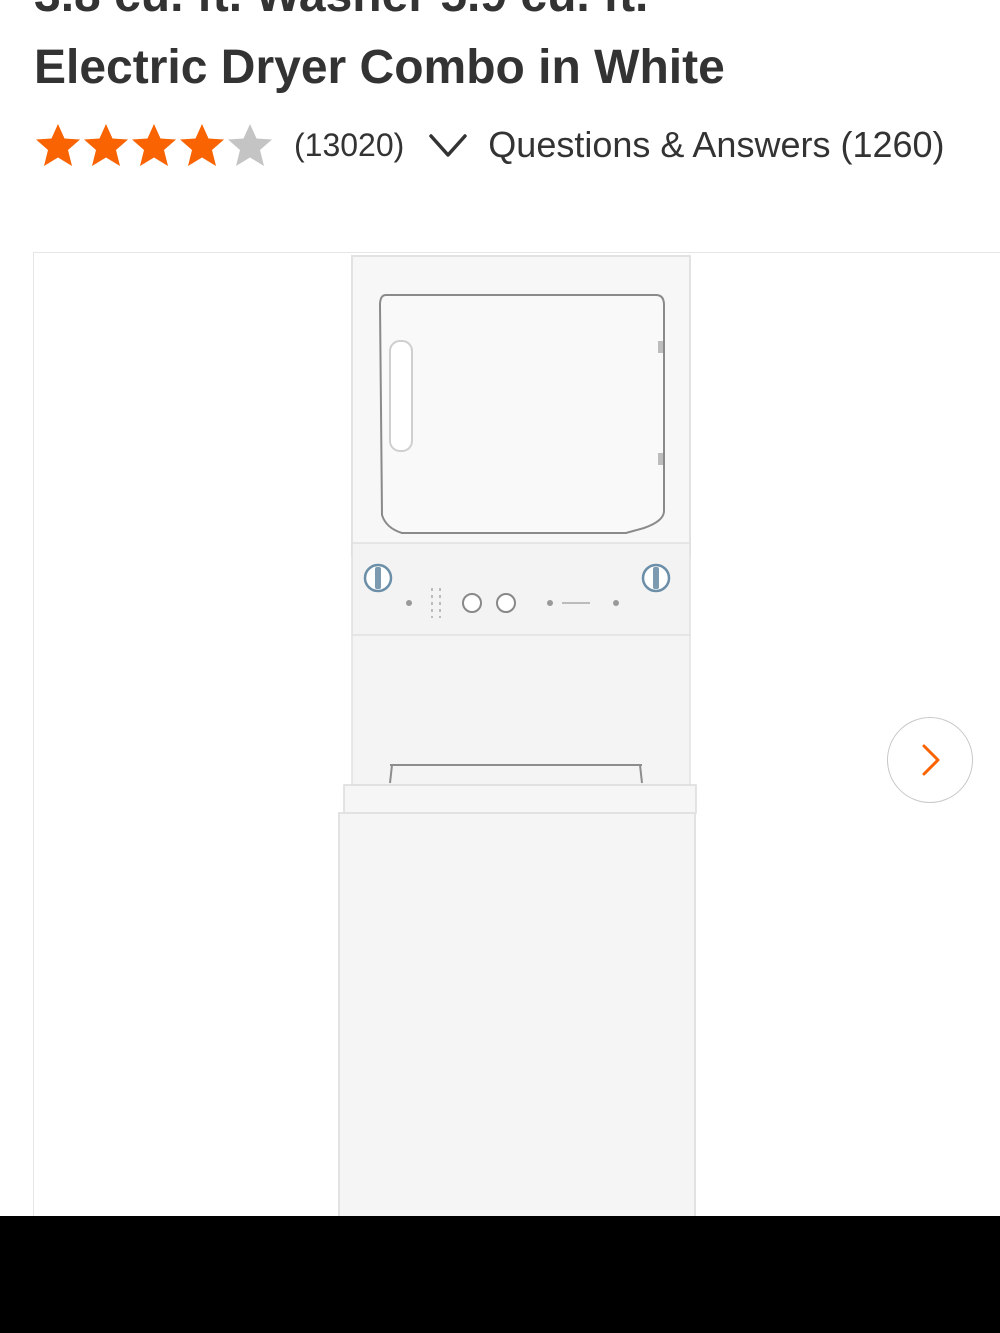  I want to click on rating-row: (13020) Questions & Answers (1260), so click(489, 145).